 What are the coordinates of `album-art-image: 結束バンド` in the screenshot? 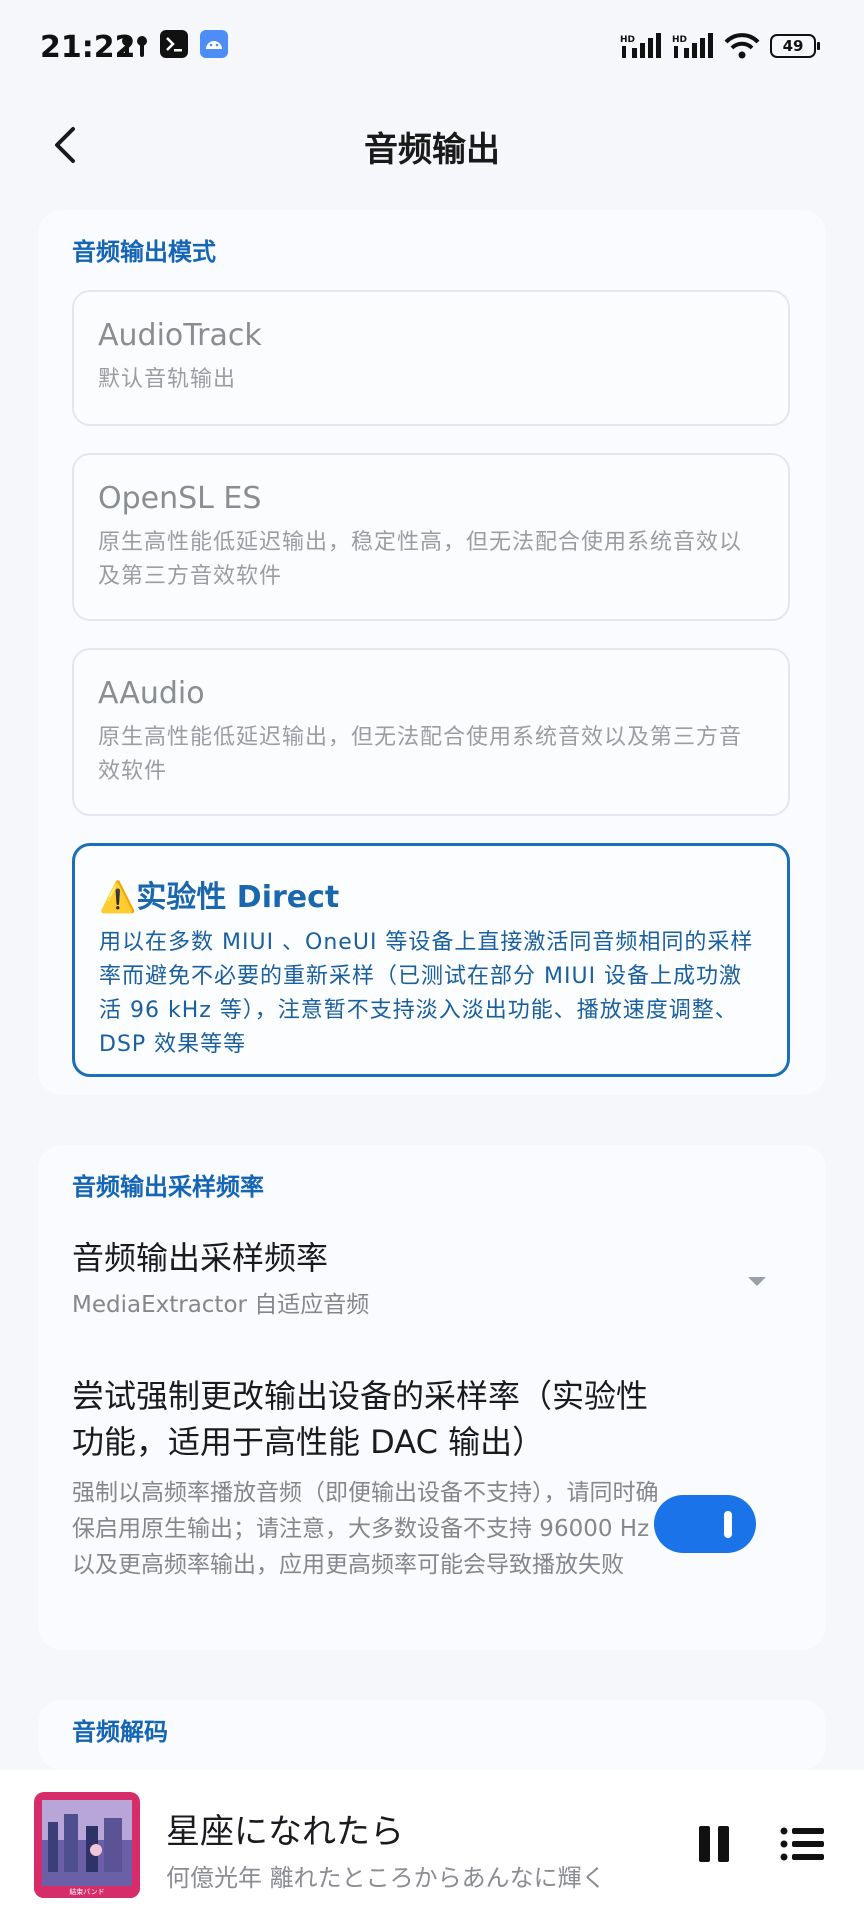 It's located at (87, 1845).